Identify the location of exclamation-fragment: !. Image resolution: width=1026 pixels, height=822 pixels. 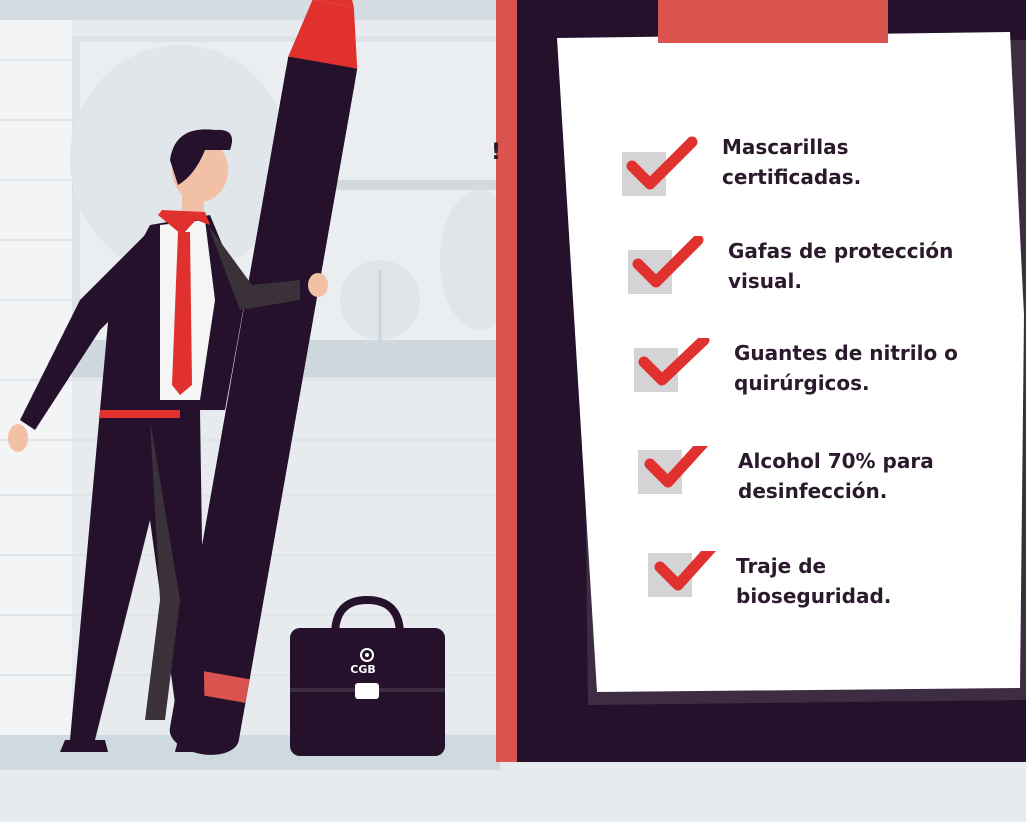
(496, 152).